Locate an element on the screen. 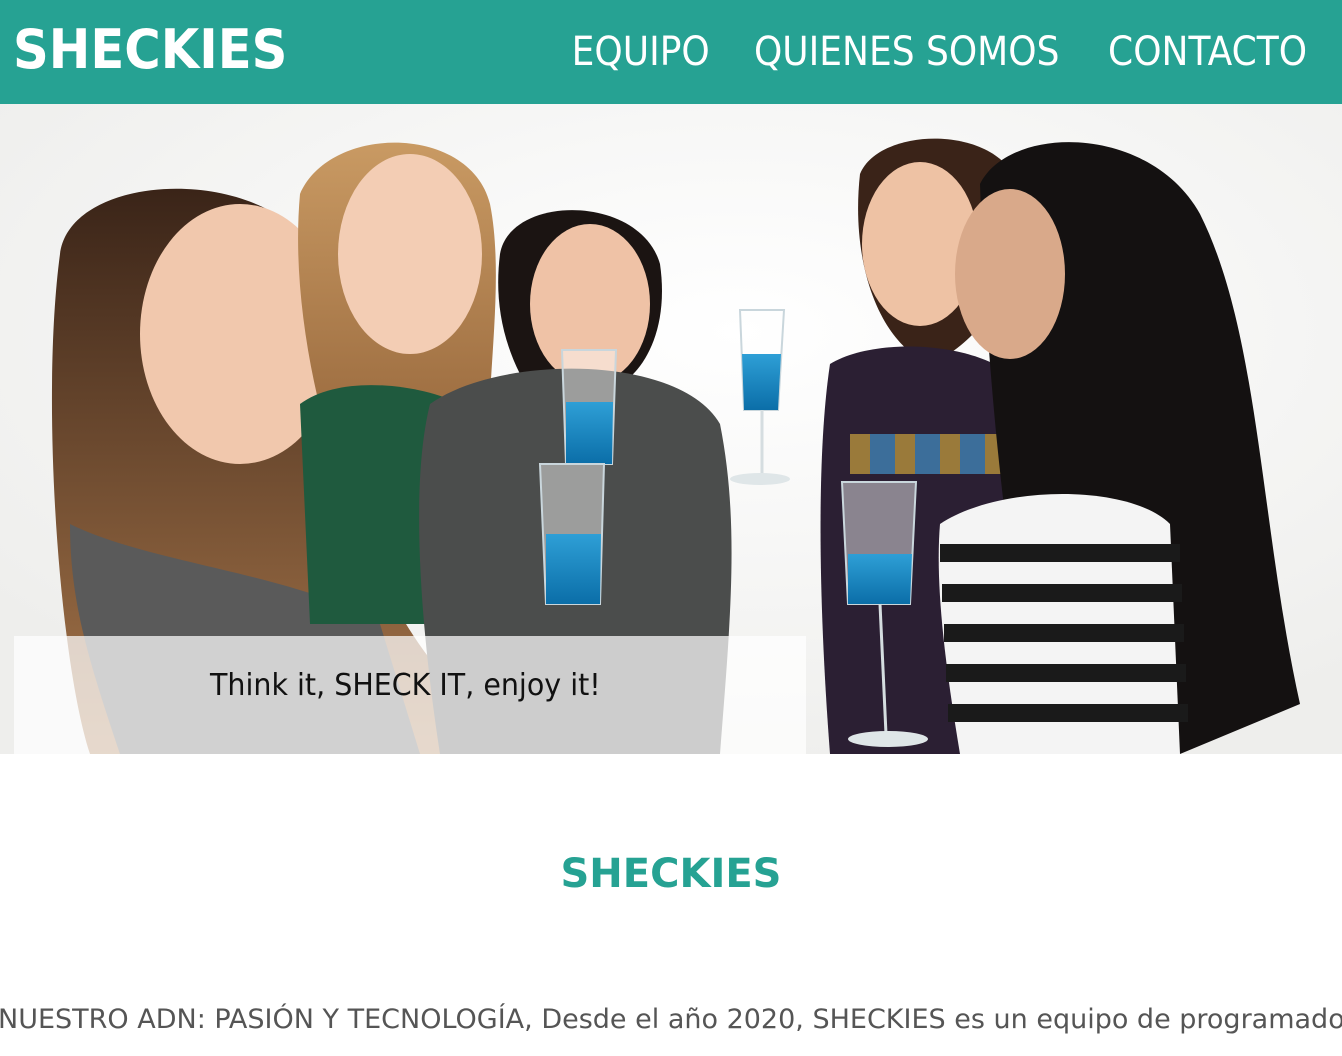 Image resolution: width=1342 pixels, height=1056 pixels. tagline-overlay: Think it, SHECK IT, enjoy it! is located at coordinates (410, 695).